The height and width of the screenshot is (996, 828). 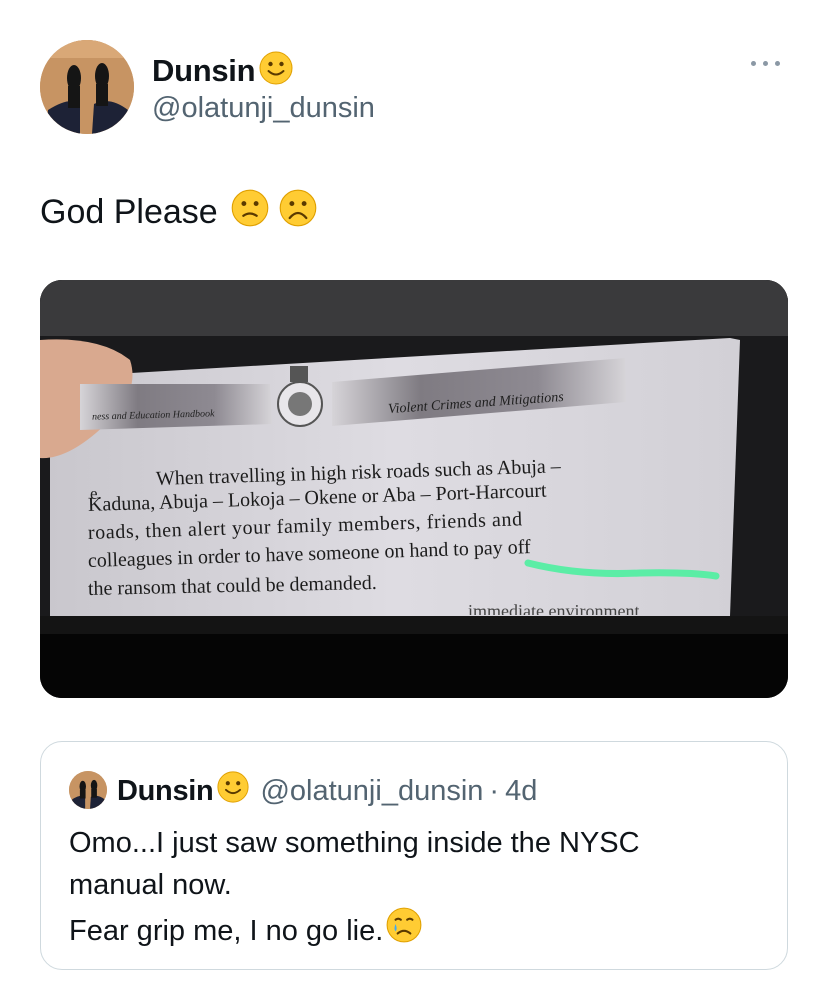 What do you see at coordinates (414, 88) in the screenshot?
I see `tweet-header: Dunsin @olatunji_dunsin` at bounding box center [414, 88].